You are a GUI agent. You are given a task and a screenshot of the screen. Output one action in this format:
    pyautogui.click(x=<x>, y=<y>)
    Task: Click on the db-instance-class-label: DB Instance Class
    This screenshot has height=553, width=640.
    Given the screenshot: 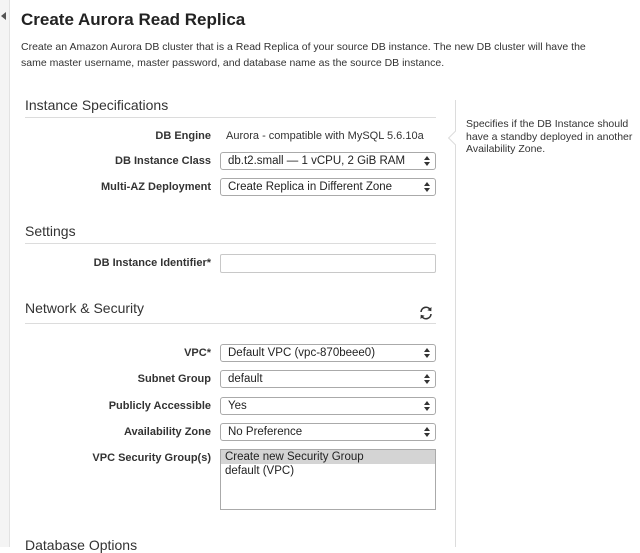 What is the action you would take?
    pyautogui.click(x=163, y=161)
    